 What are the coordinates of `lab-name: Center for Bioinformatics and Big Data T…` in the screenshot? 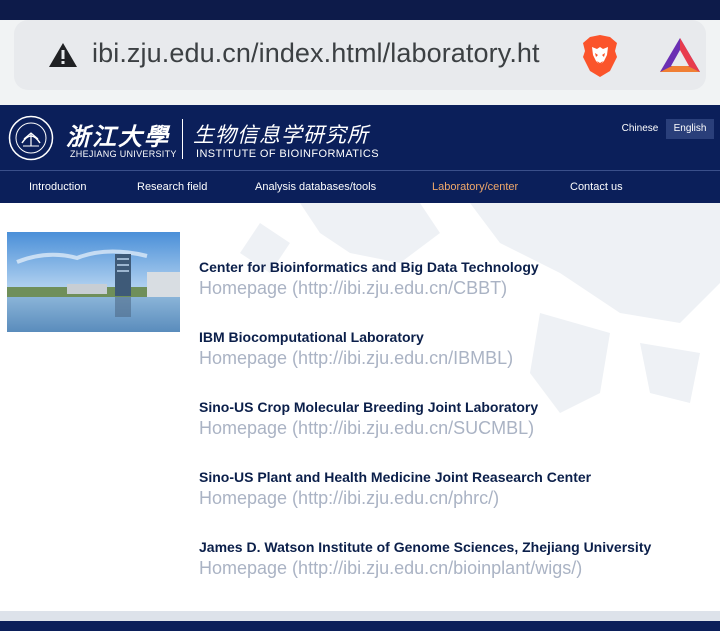 It's located at (369, 267).